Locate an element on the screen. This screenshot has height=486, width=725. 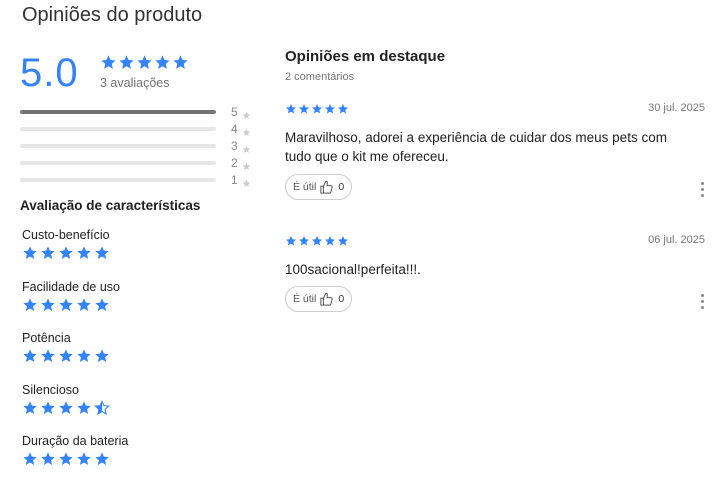
rating-bar-2: 2 is located at coordinates (140, 163).